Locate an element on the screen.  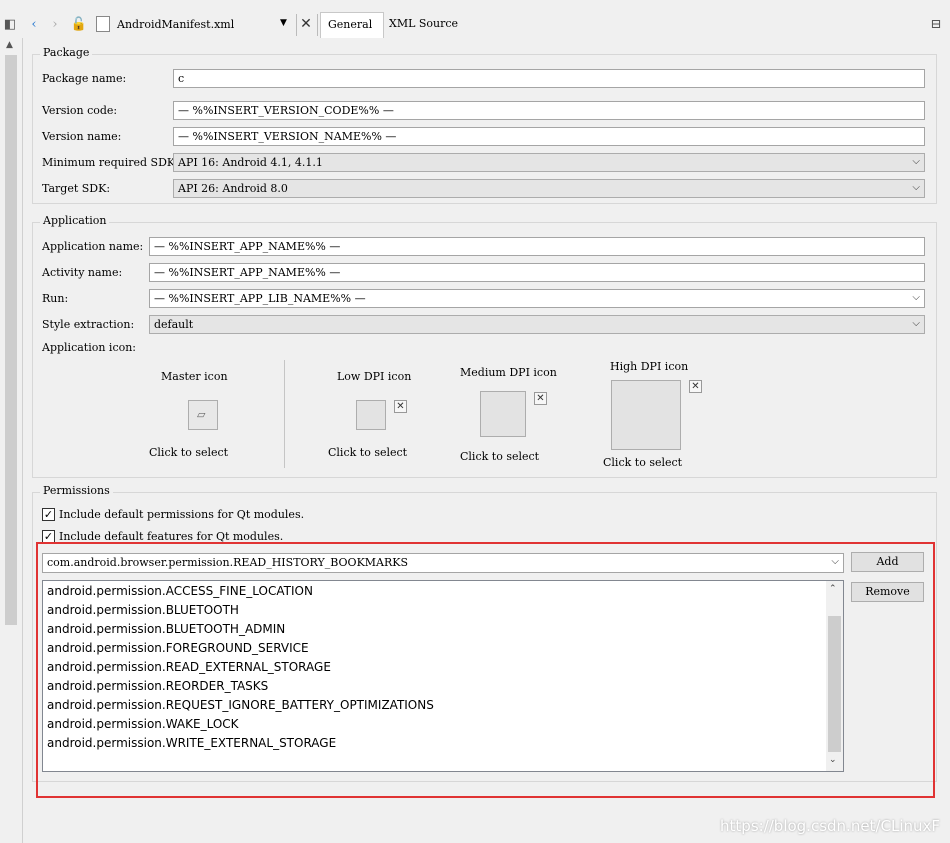
tab-general: General is located at coordinates (352, 25).